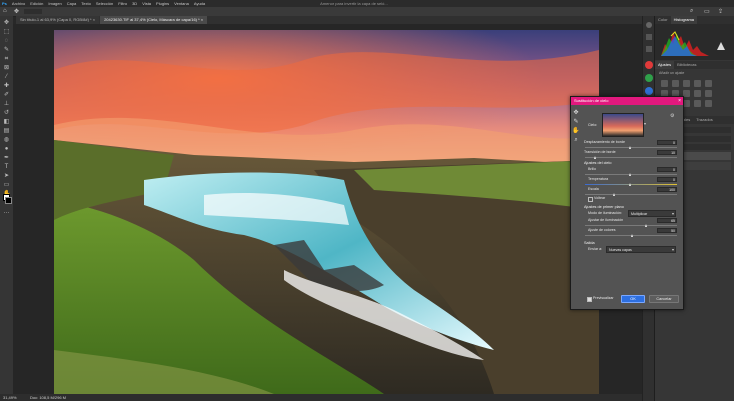 The image size is (734, 401). I want to click on threshold-icon, so click(686, 103).